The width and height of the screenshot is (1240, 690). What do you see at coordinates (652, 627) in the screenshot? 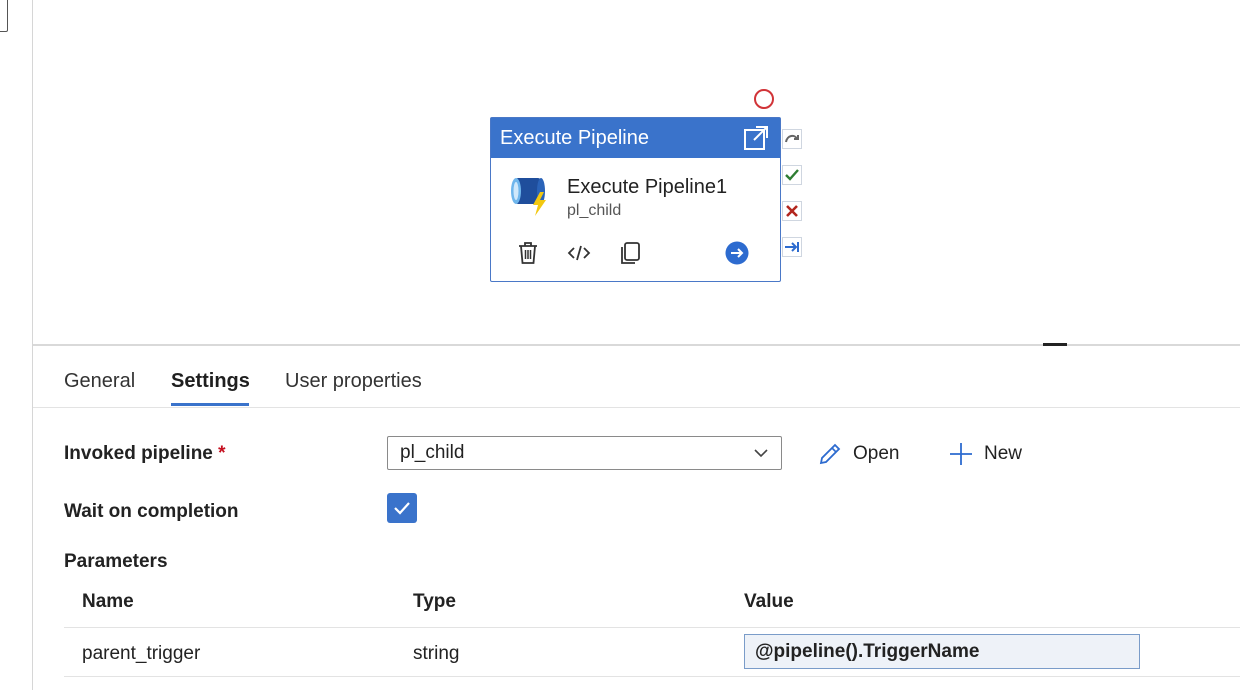
I see `table-divider` at bounding box center [652, 627].